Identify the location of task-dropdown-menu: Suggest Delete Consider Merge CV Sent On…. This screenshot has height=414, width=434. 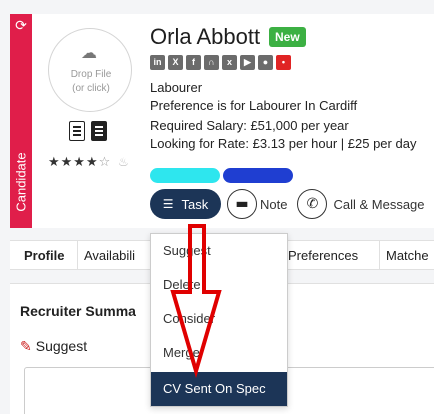
(219, 320).